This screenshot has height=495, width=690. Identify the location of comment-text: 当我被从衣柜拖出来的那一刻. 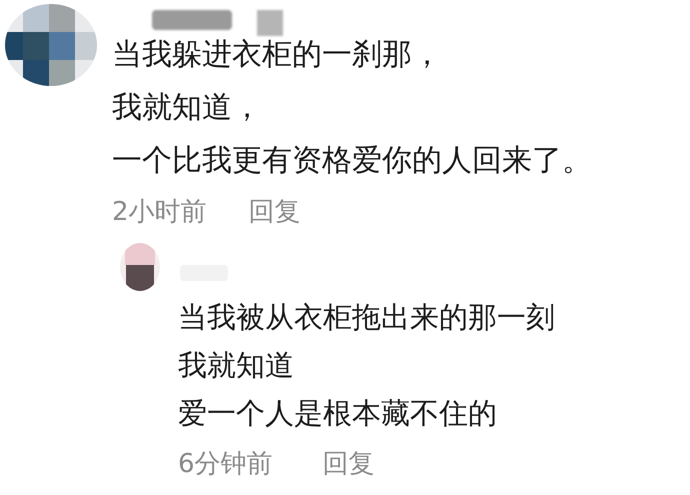
(367, 317).